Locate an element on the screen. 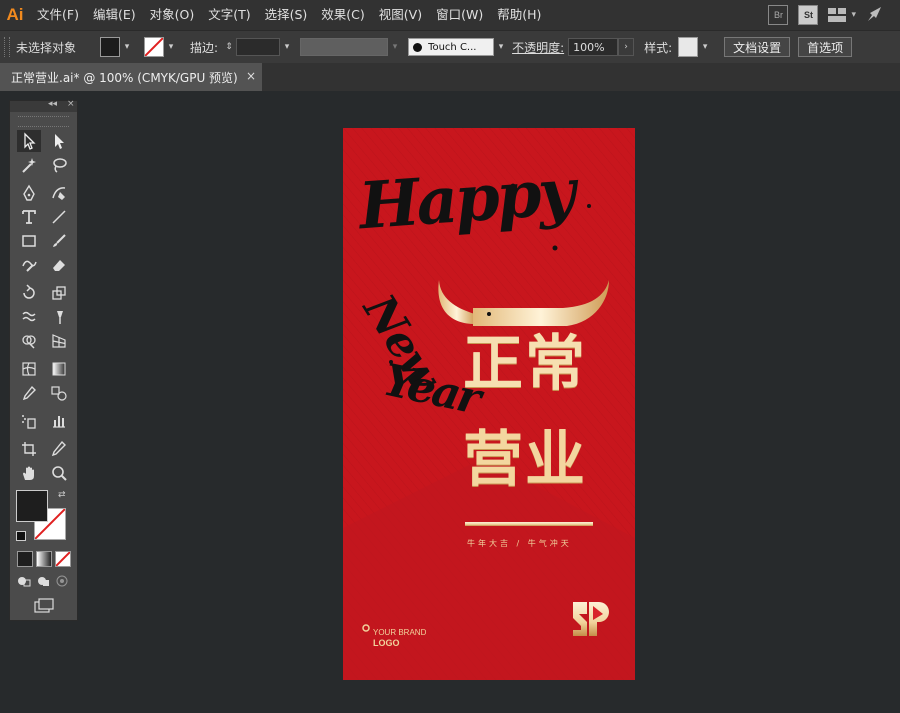  fill-dropdown-icon: ▾ is located at coordinates (127, 47).